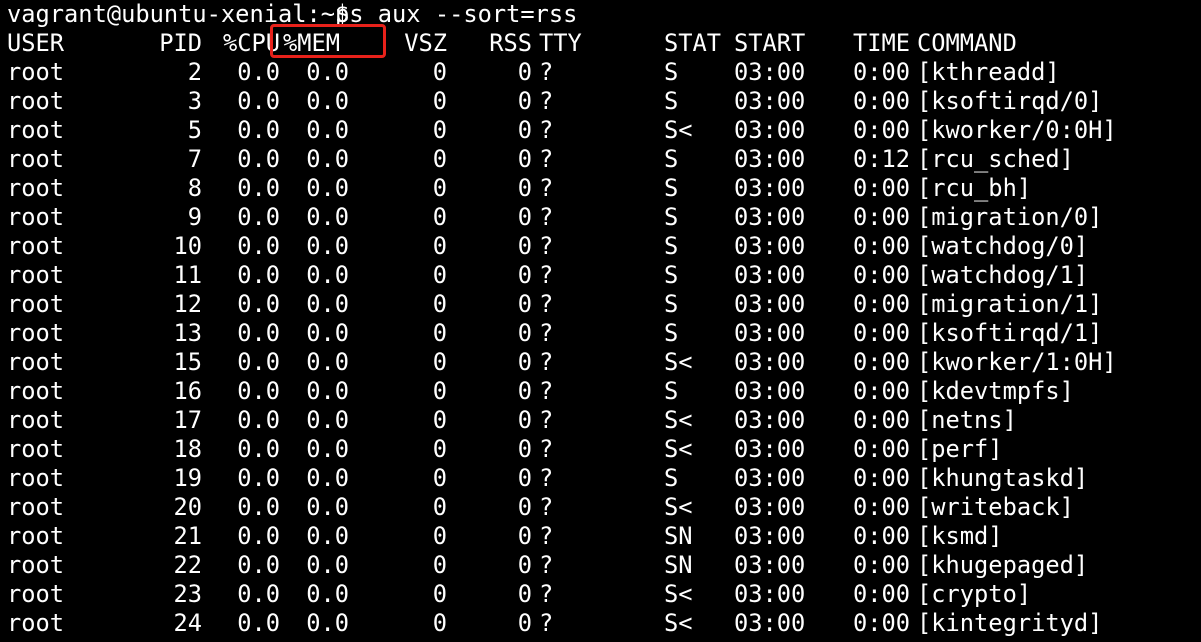 This screenshot has width=1201, height=642. Describe the element at coordinates (187, 623) in the screenshot. I see `cell-pid: 24` at that location.